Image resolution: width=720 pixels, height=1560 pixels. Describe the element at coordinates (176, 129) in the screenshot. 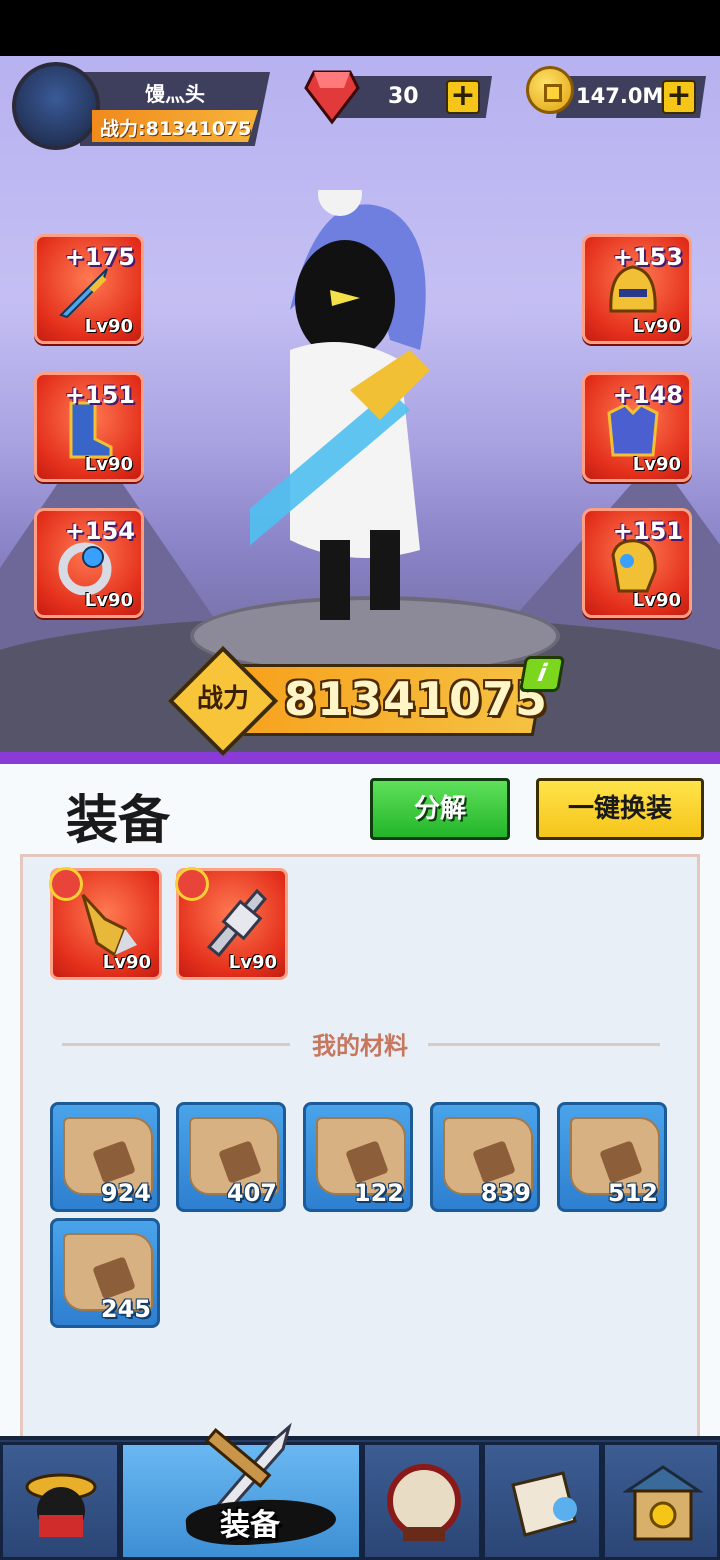

I see `player-power: 战力:81341075` at that location.